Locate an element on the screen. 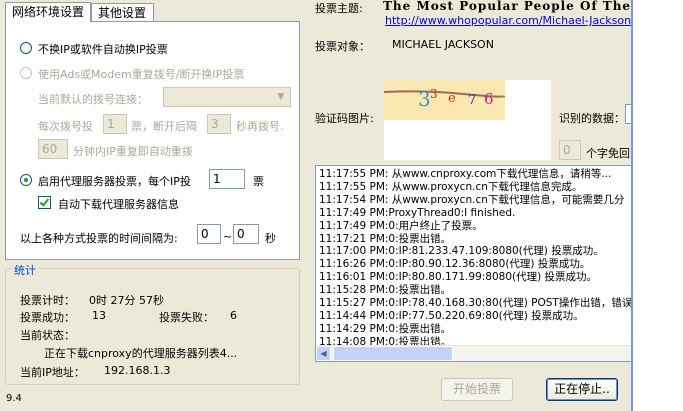  interval-max-input: 0 is located at coordinates (246, 234).